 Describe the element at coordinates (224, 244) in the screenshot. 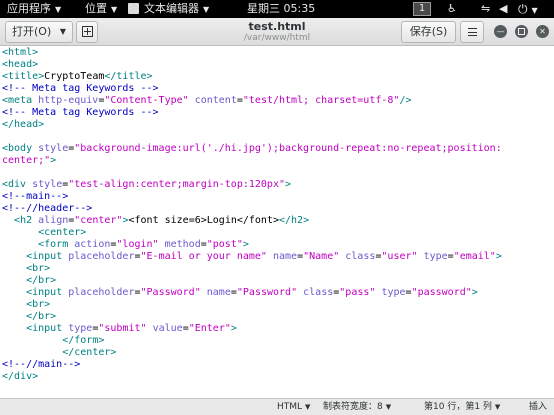

I see `code-token: "post"` at that location.